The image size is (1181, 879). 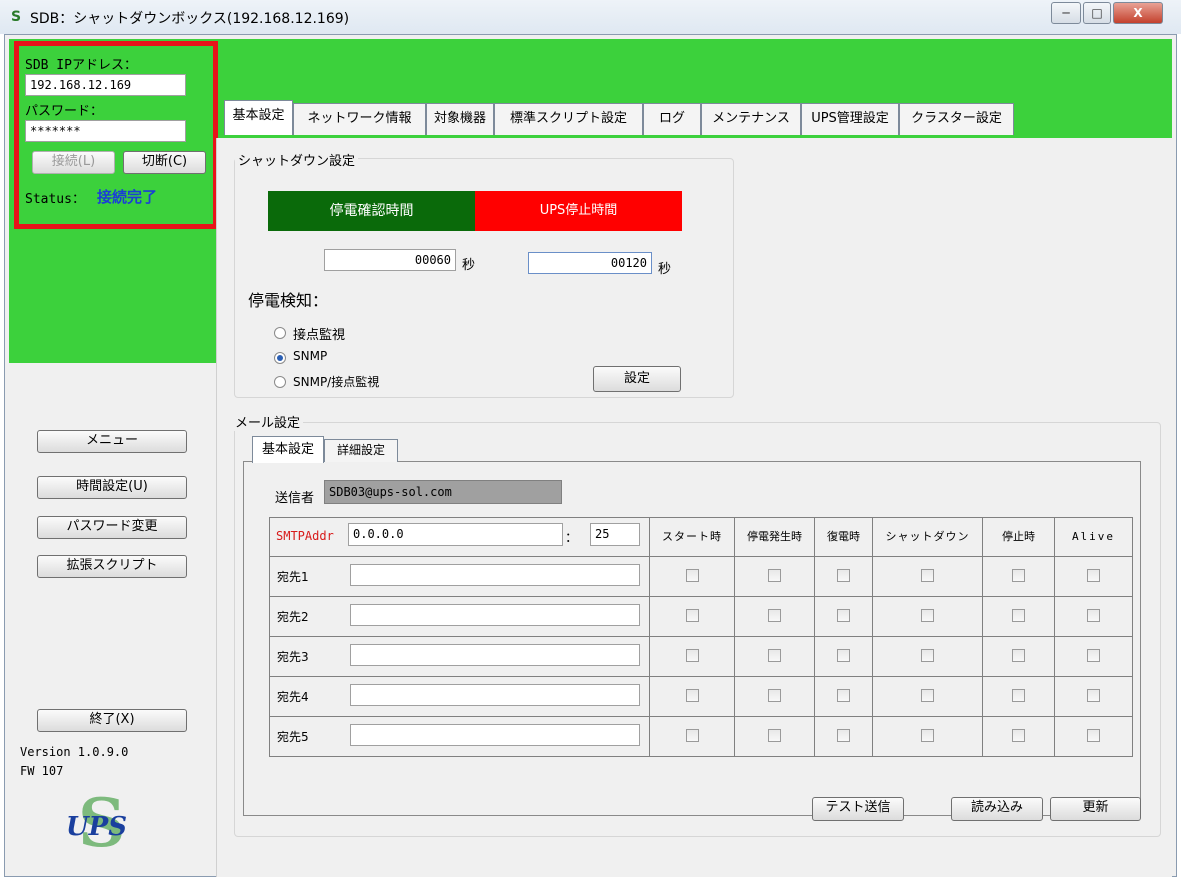 What do you see at coordinates (73, 162) in the screenshot?
I see `connect-button: 接続(L)` at bounding box center [73, 162].